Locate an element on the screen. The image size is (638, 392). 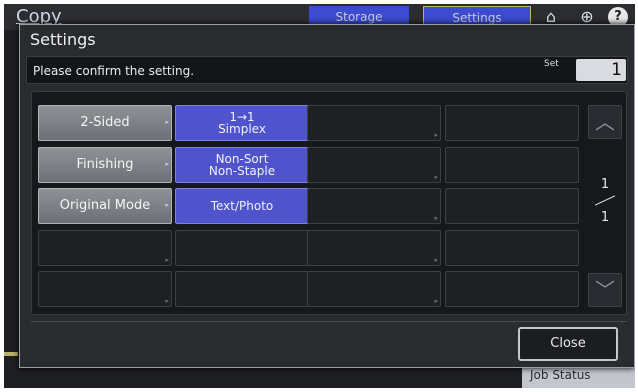
message-bar: Please confirm the setting. Set 1 is located at coordinates (327, 70).